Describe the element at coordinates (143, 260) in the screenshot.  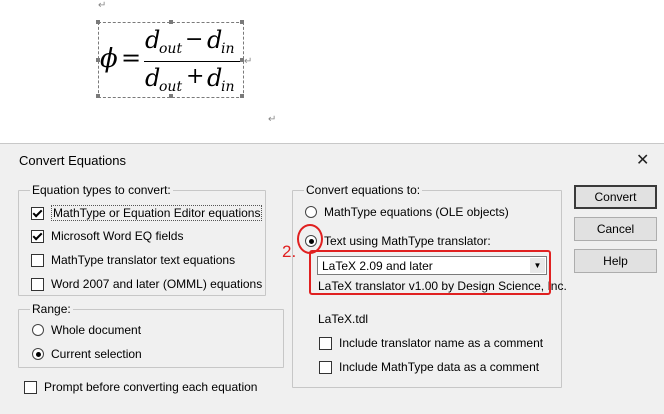
I see `option-label: MathType translator text equations` at that location.